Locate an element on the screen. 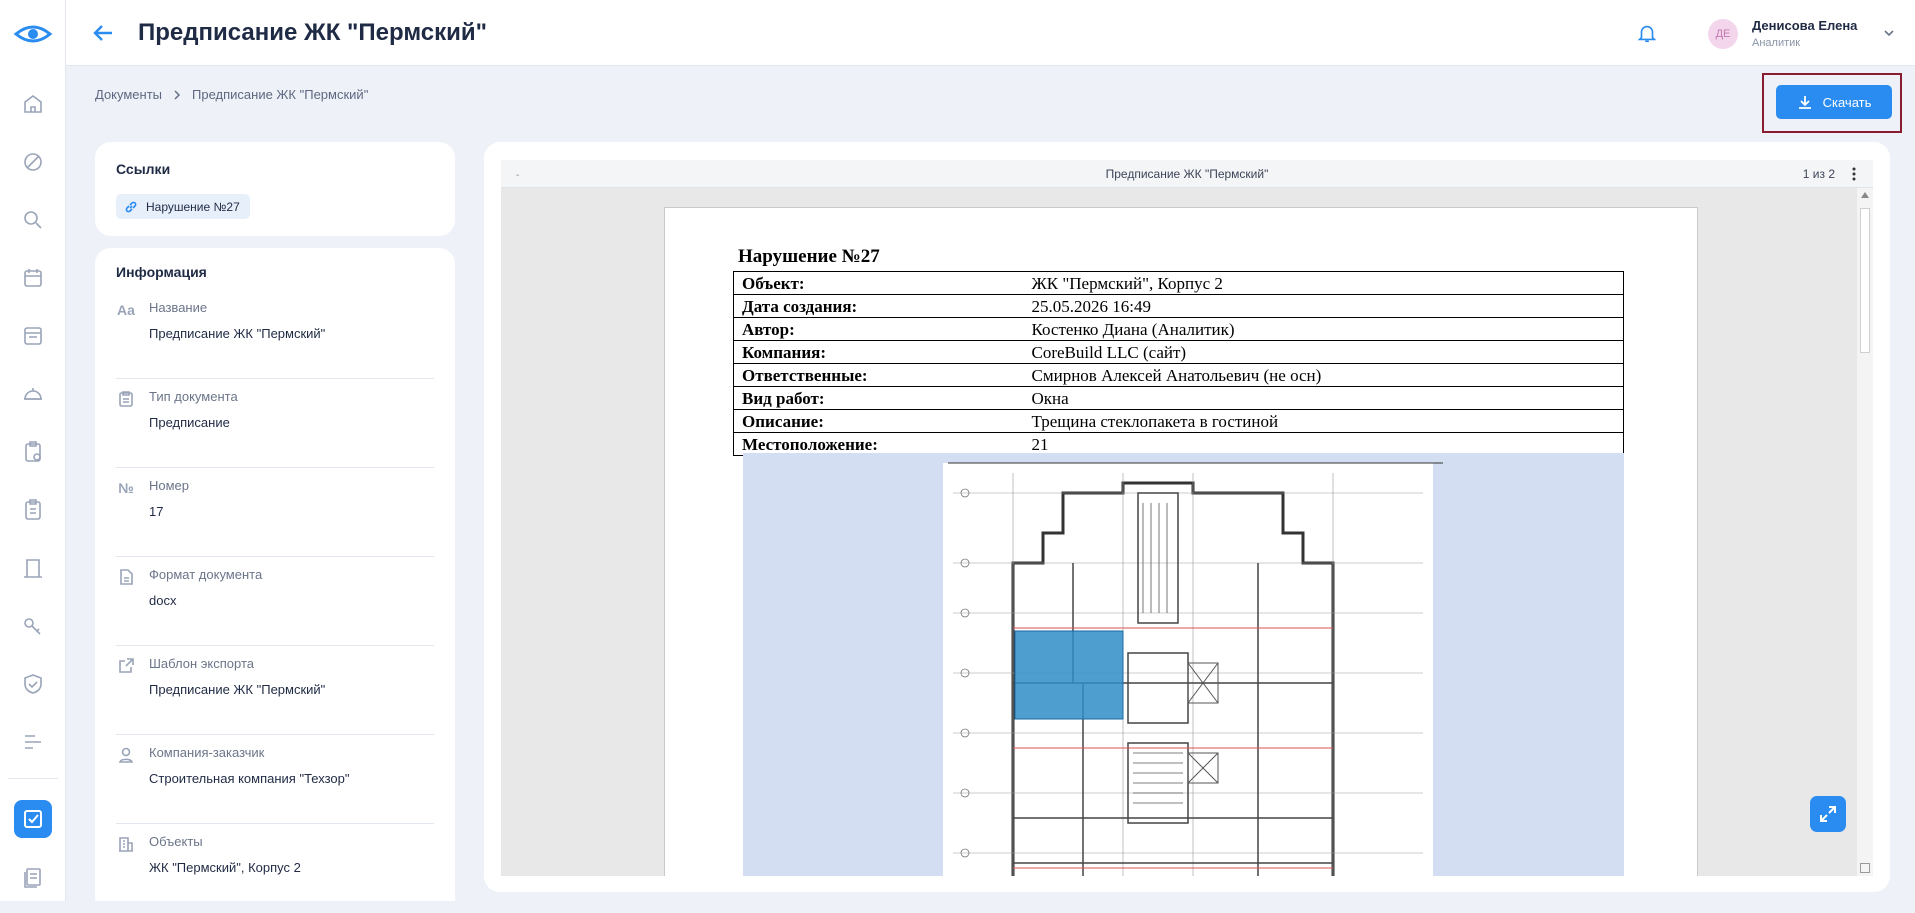 This screenshot has width=1915, height=913. row-key: Вид работ: is located at coordinates (878, 398).